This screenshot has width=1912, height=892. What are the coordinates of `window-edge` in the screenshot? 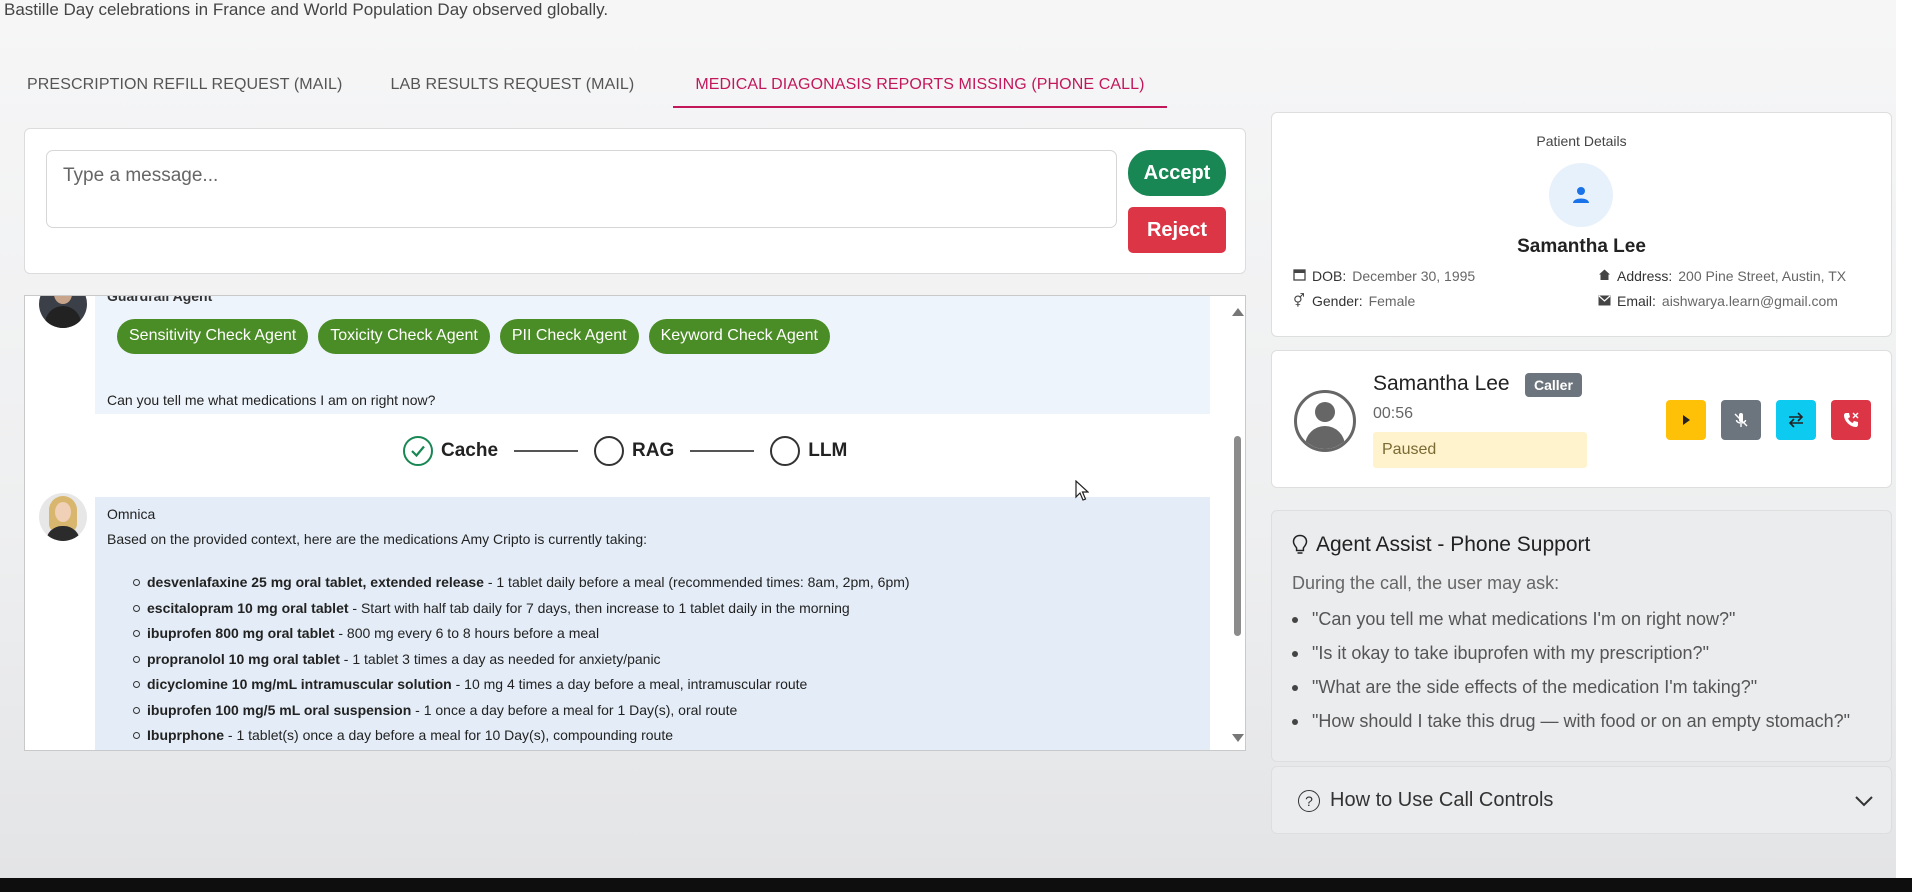 It's located at (1904, 439).